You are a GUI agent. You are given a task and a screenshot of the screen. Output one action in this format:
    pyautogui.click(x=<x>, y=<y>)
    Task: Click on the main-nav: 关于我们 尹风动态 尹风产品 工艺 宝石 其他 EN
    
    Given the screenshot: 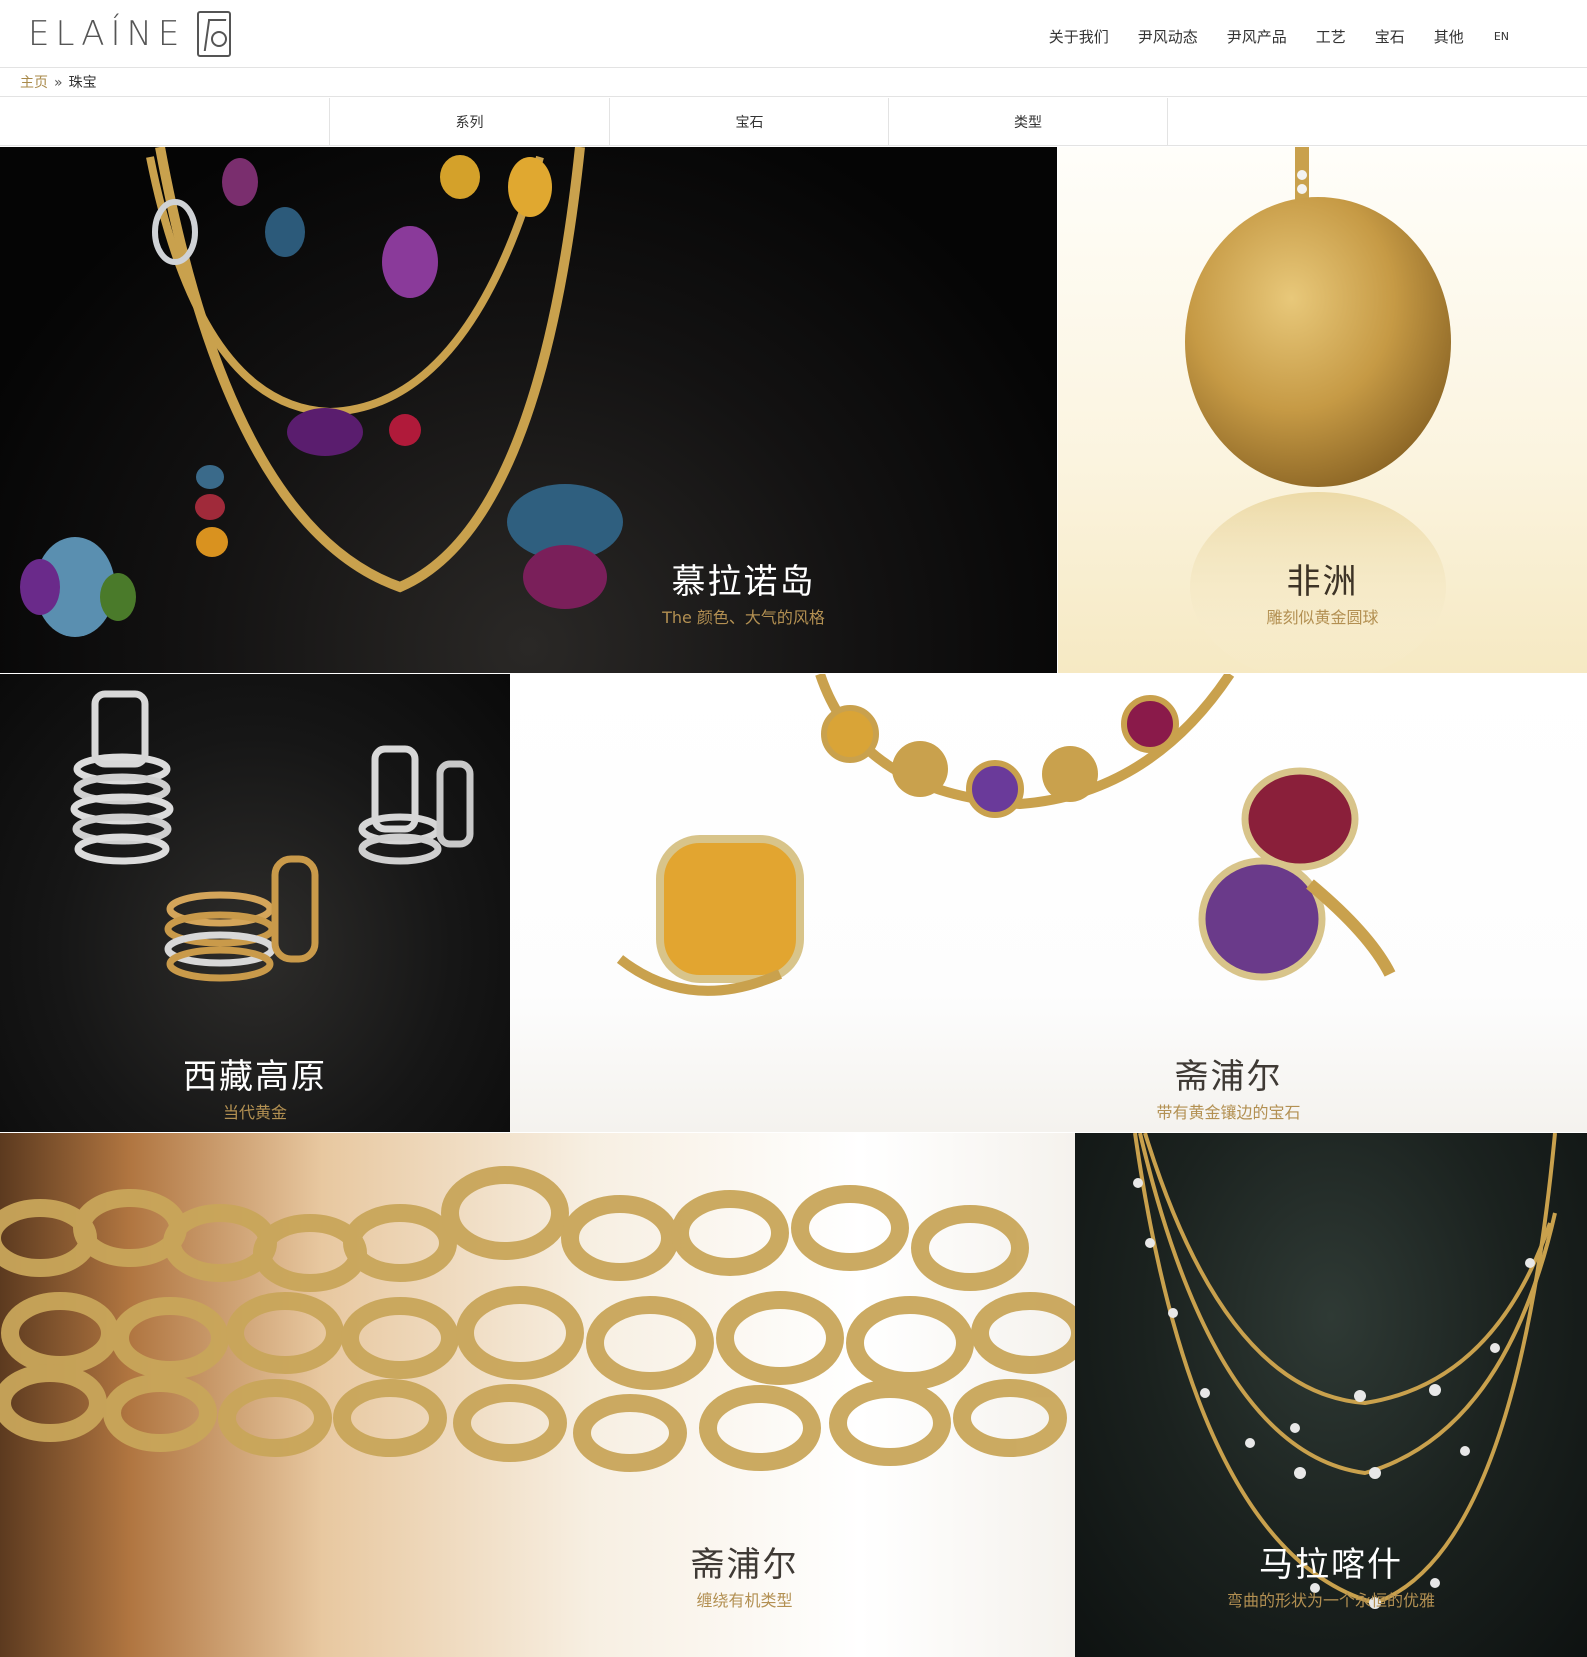 What is the action you would take?
    pyautogui.click(x=1264, y=36)
    